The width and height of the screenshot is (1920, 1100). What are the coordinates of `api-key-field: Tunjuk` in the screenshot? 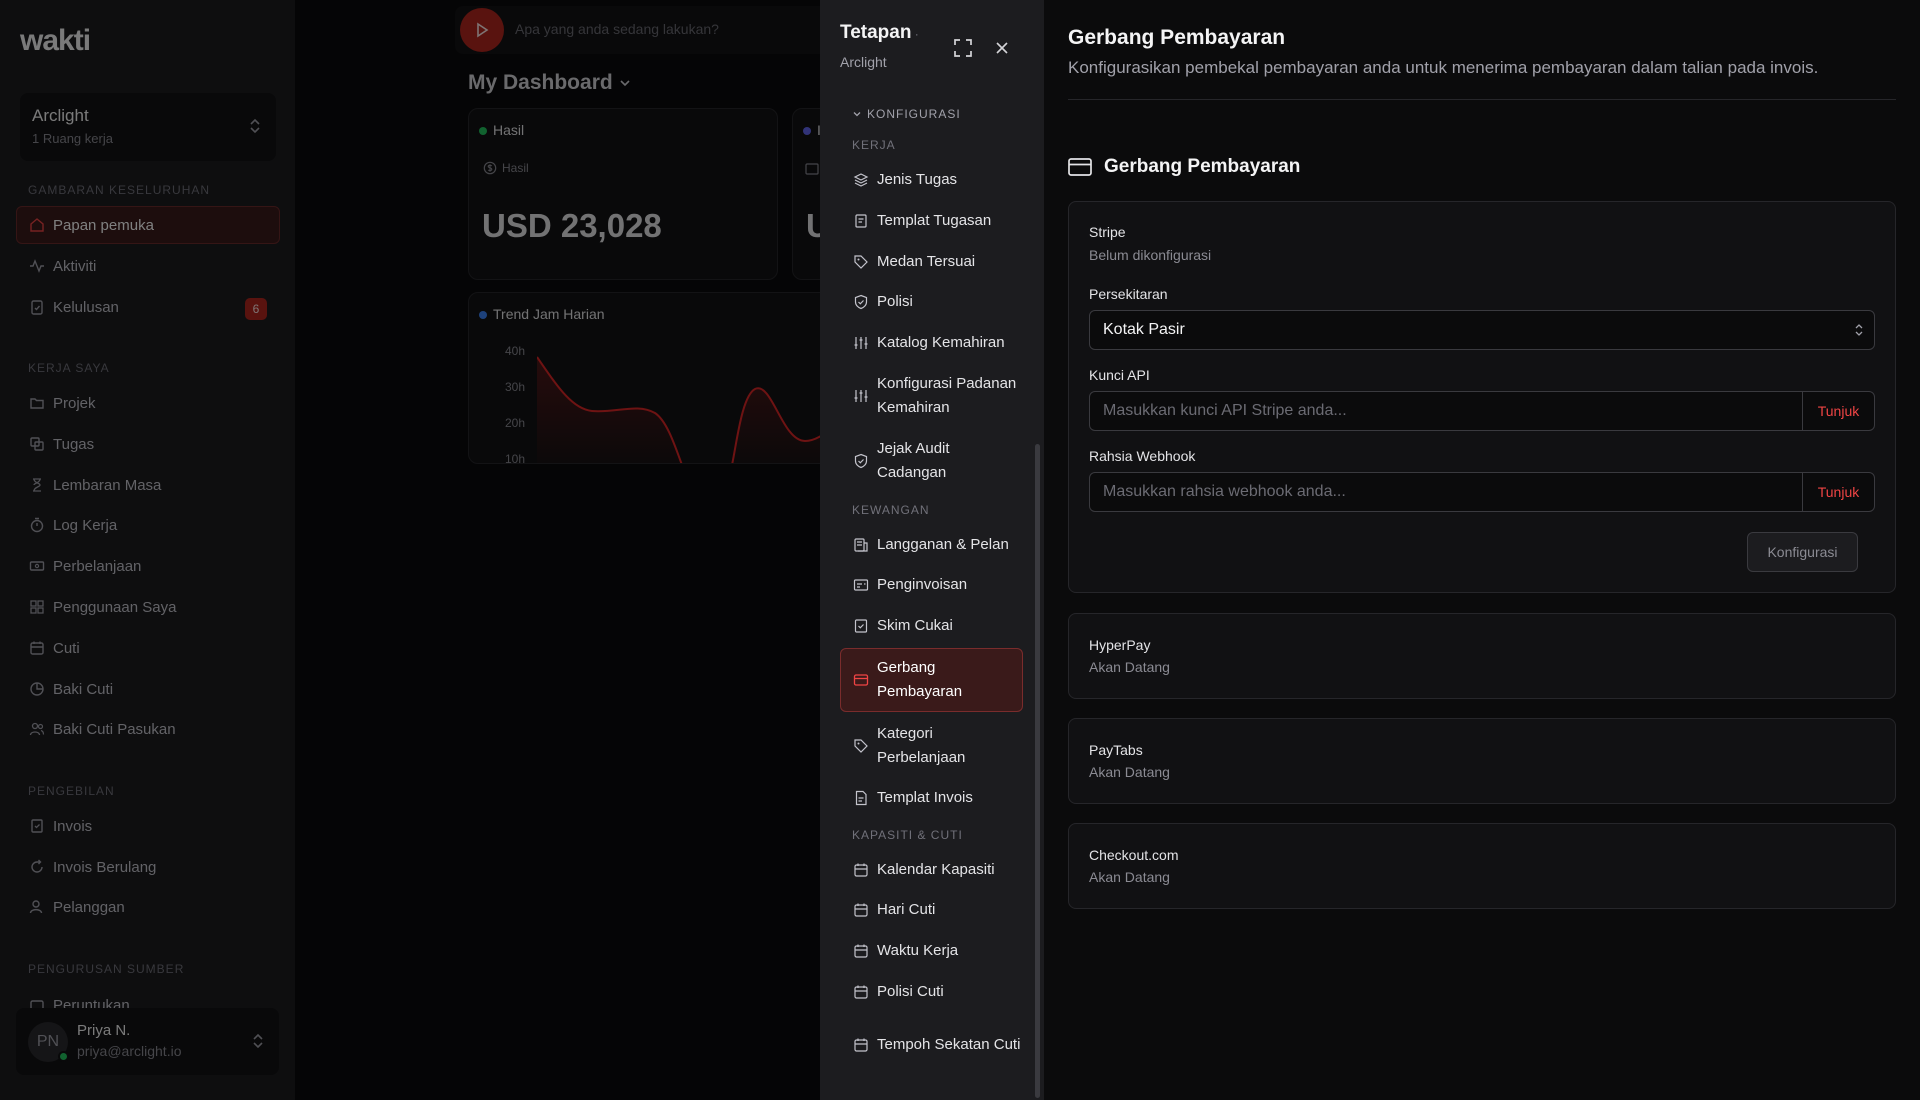 It's located at (1482, 411).